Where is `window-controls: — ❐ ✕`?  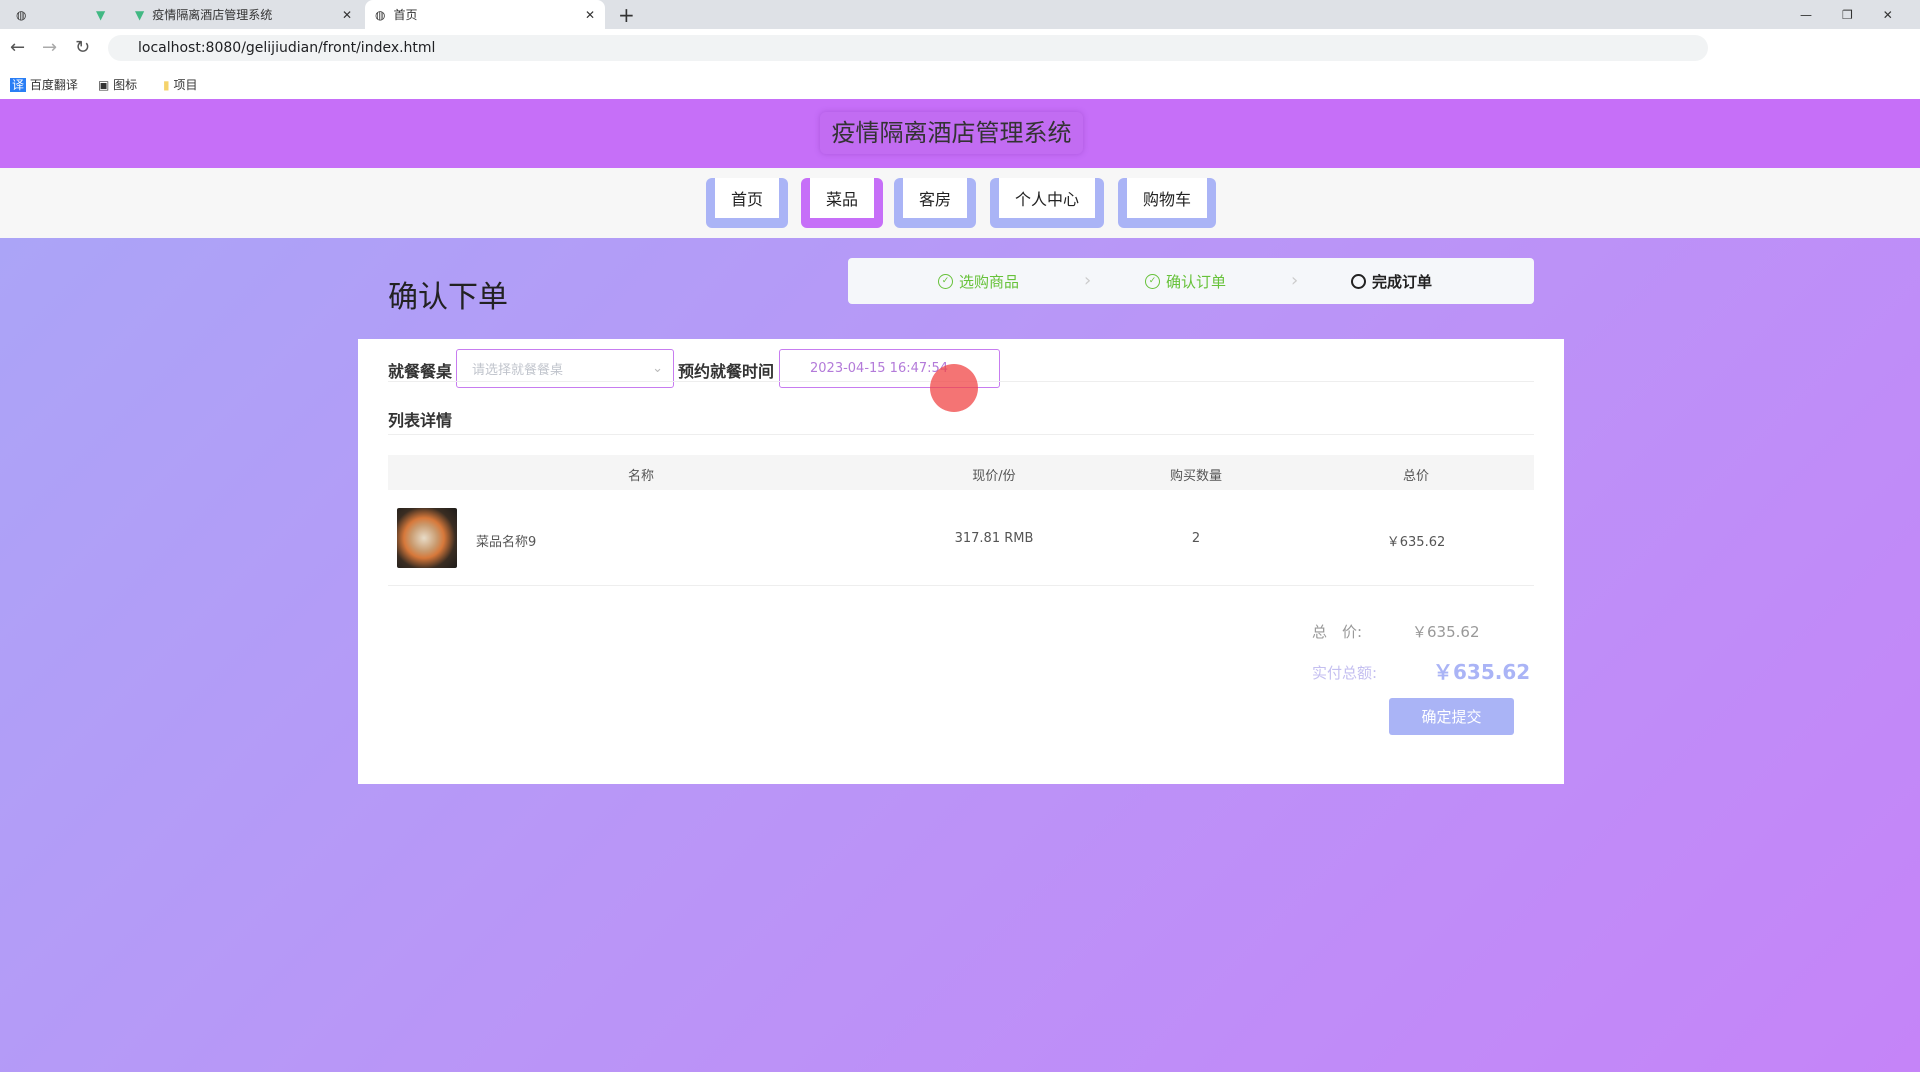 window-controls: — ❐ ✕ is located at coordinates (1846, 14).